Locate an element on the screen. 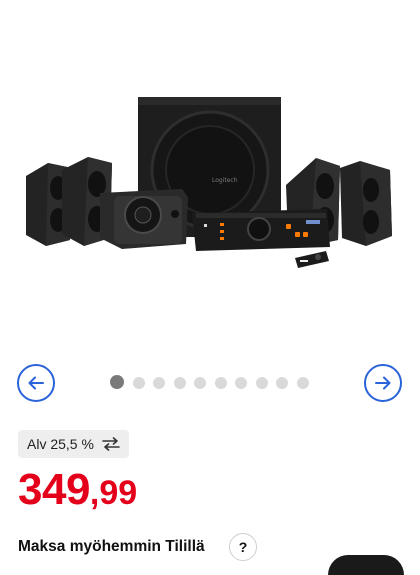  arrow-left-icon is located at coordinates (36, 383).